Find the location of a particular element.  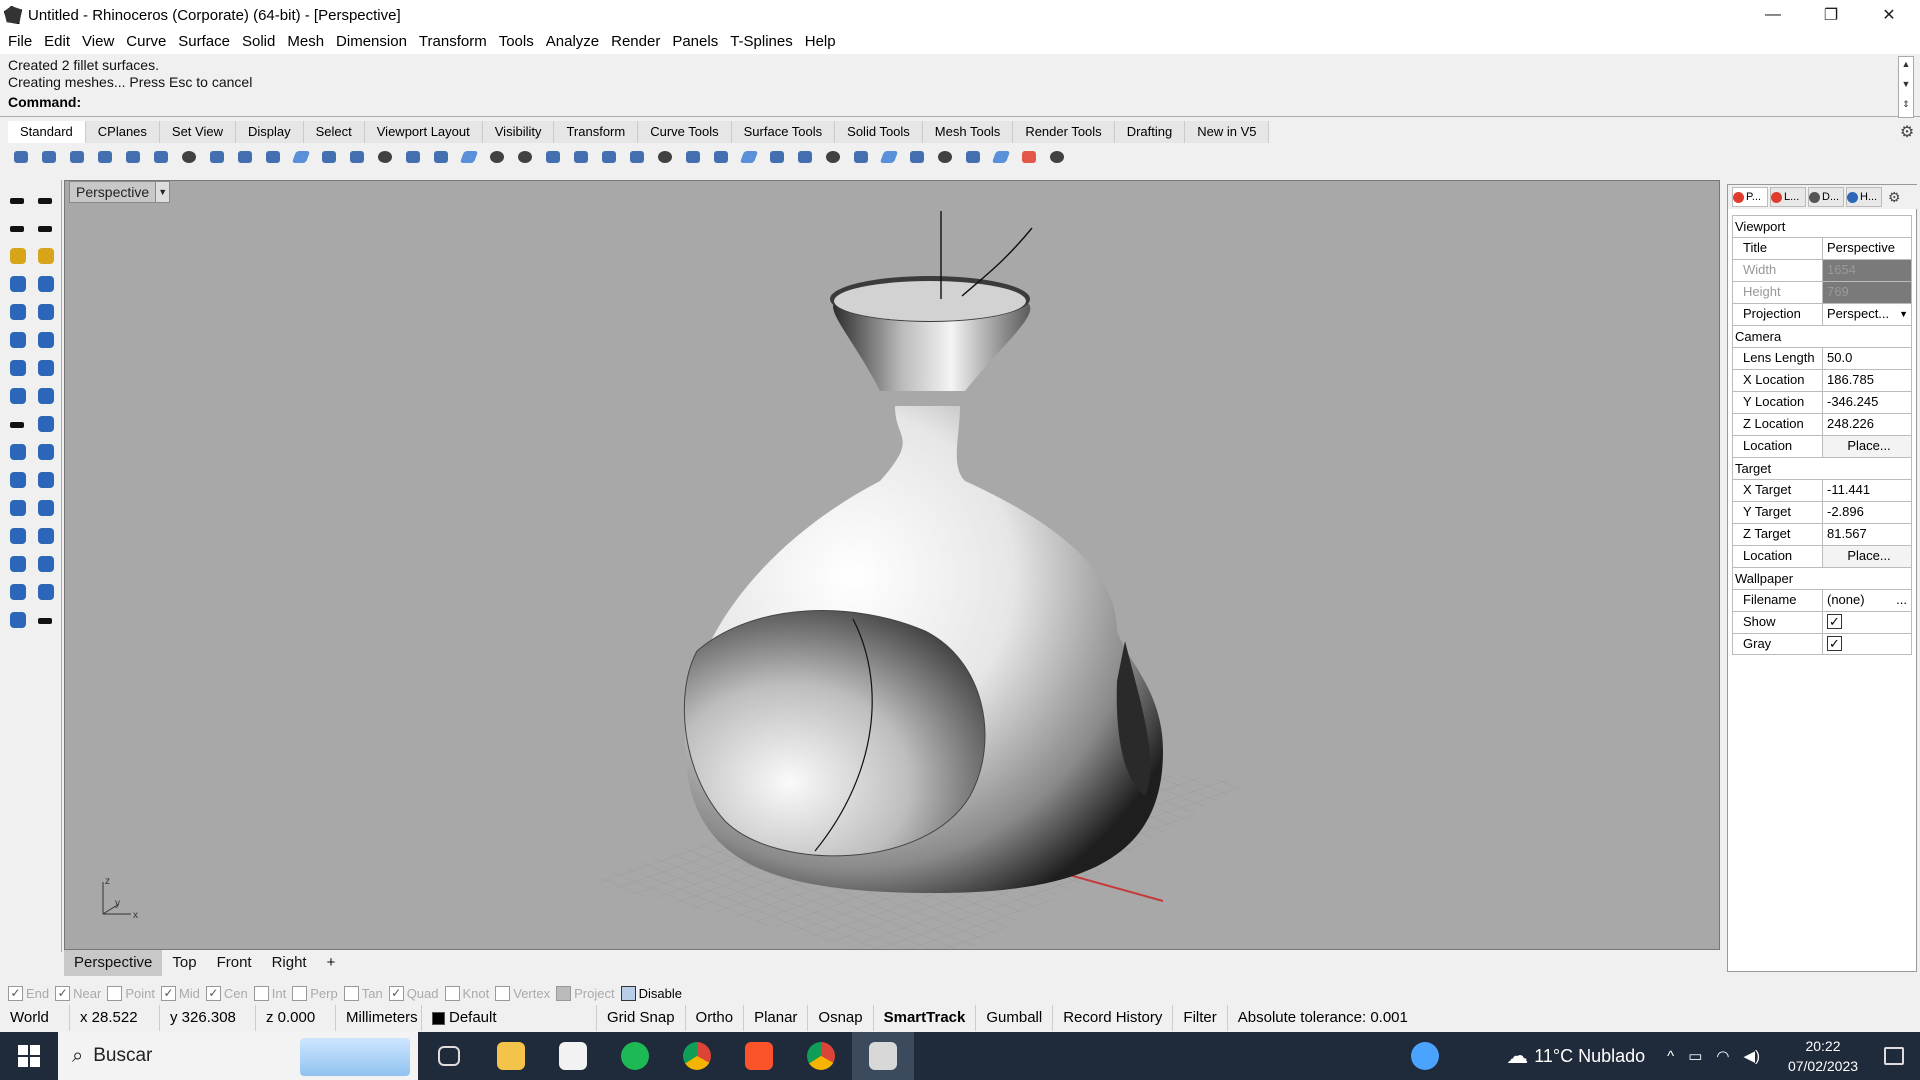

tab-render-tools: Render Tools is located at coordinates (1064, 132).